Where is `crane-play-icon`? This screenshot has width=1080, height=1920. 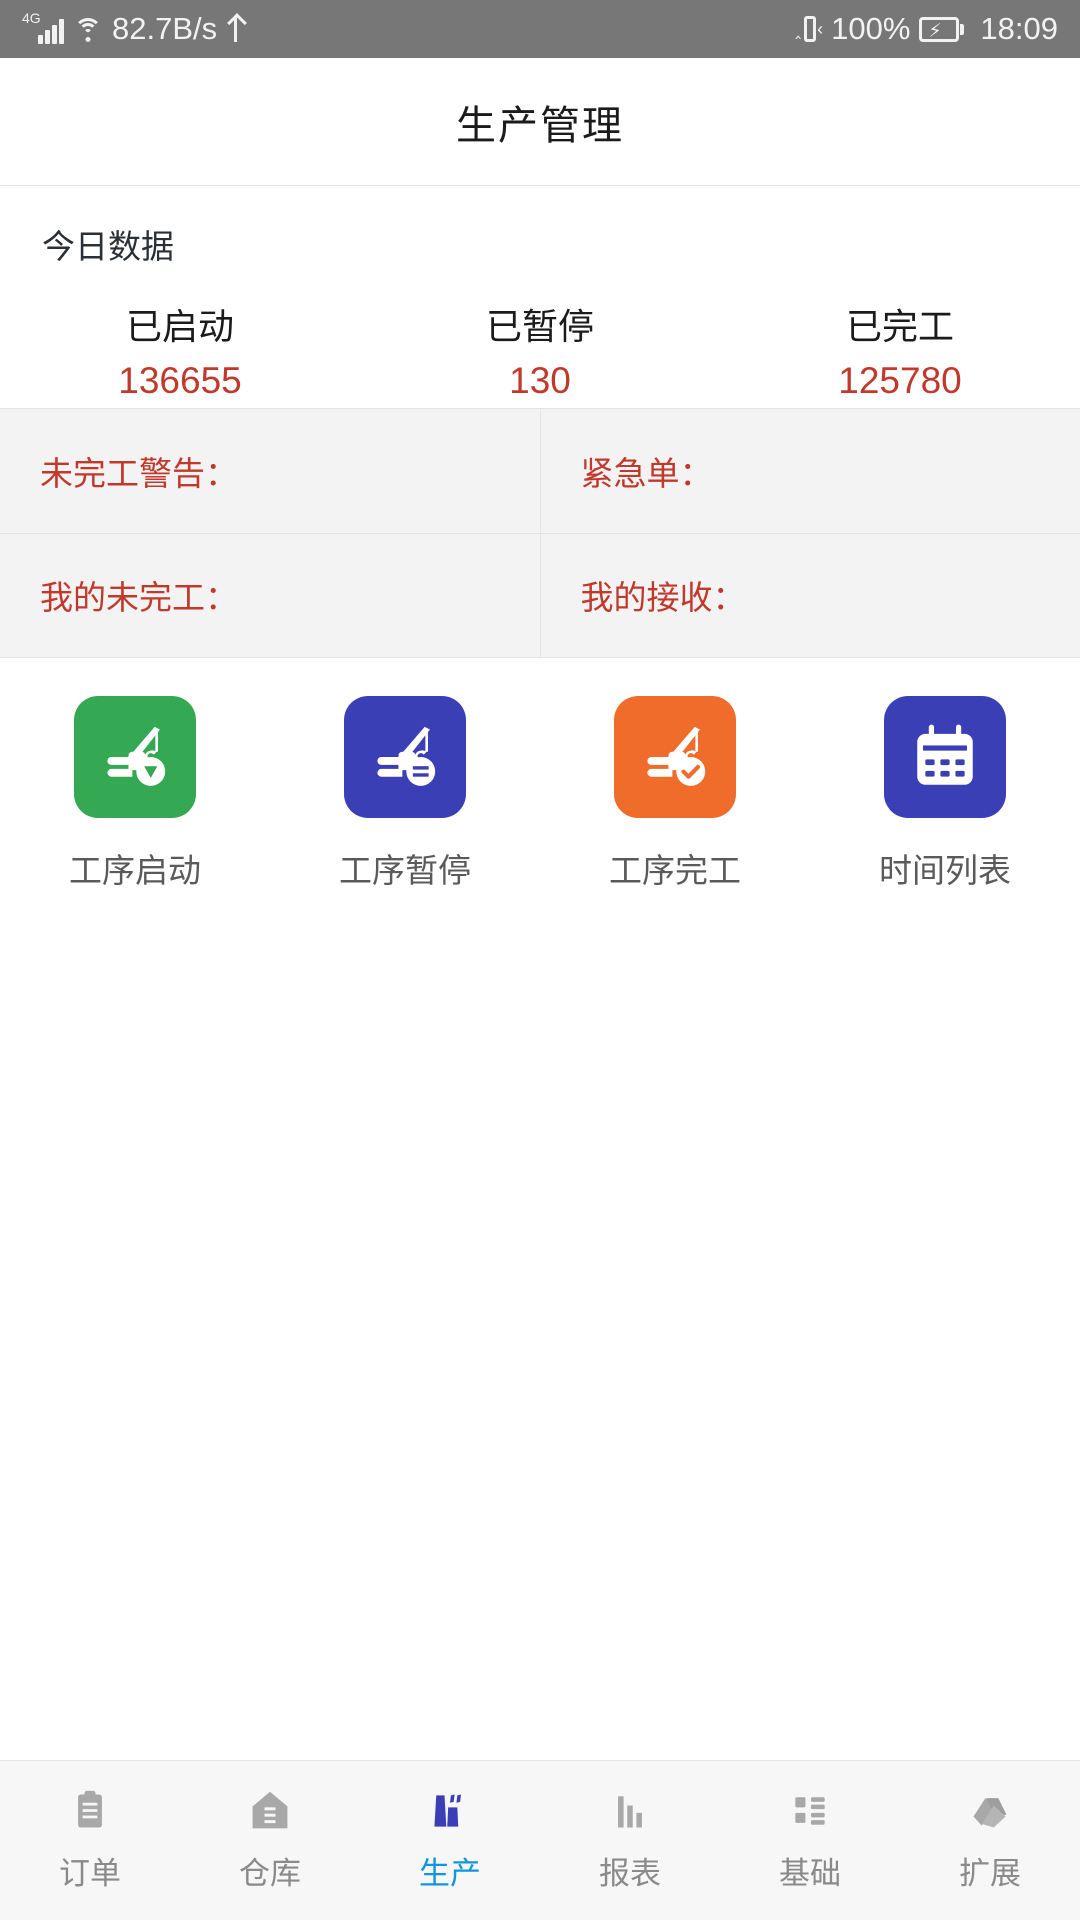
crane-play-icon is located at coordinates (135, 757).